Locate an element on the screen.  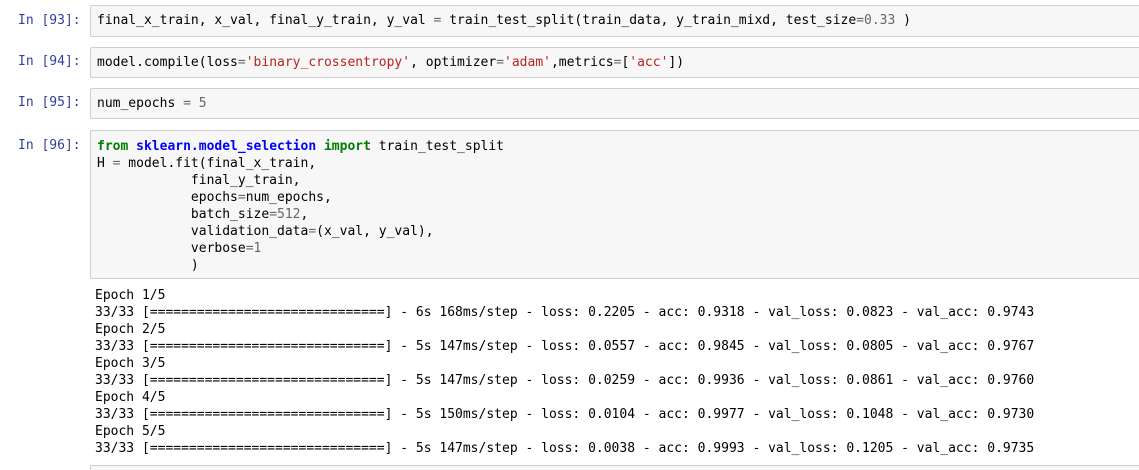
code-token: train_test_split is located at coordinates (437, 146).